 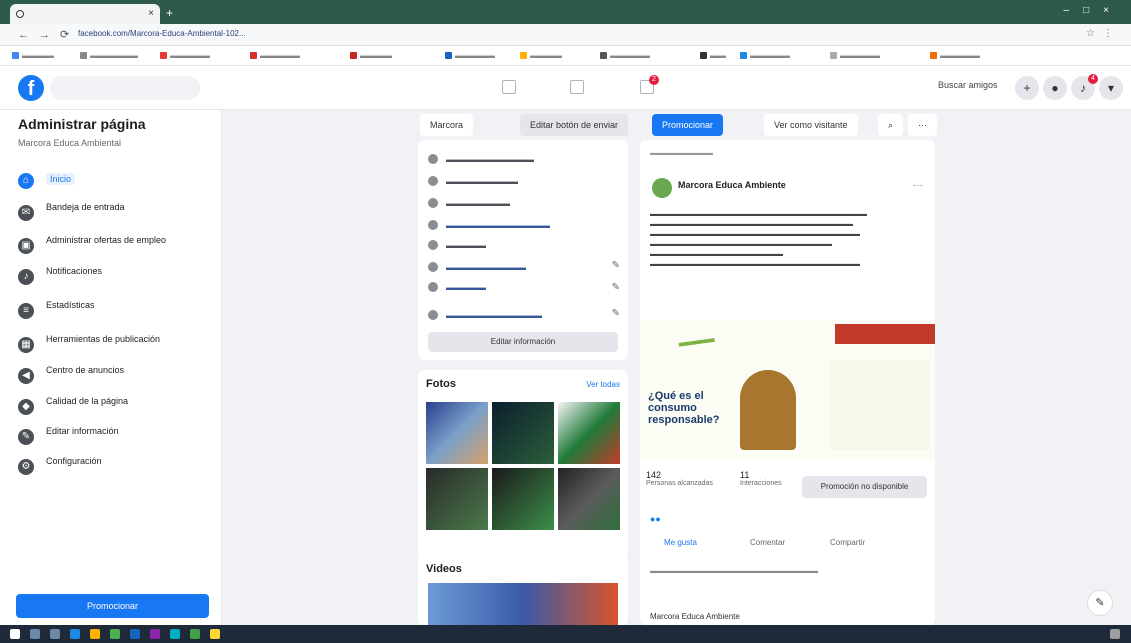 What do you see at coordinates (95, 634) in the screenshot?
I see `folder-icon` at bounding box center [95, 634].